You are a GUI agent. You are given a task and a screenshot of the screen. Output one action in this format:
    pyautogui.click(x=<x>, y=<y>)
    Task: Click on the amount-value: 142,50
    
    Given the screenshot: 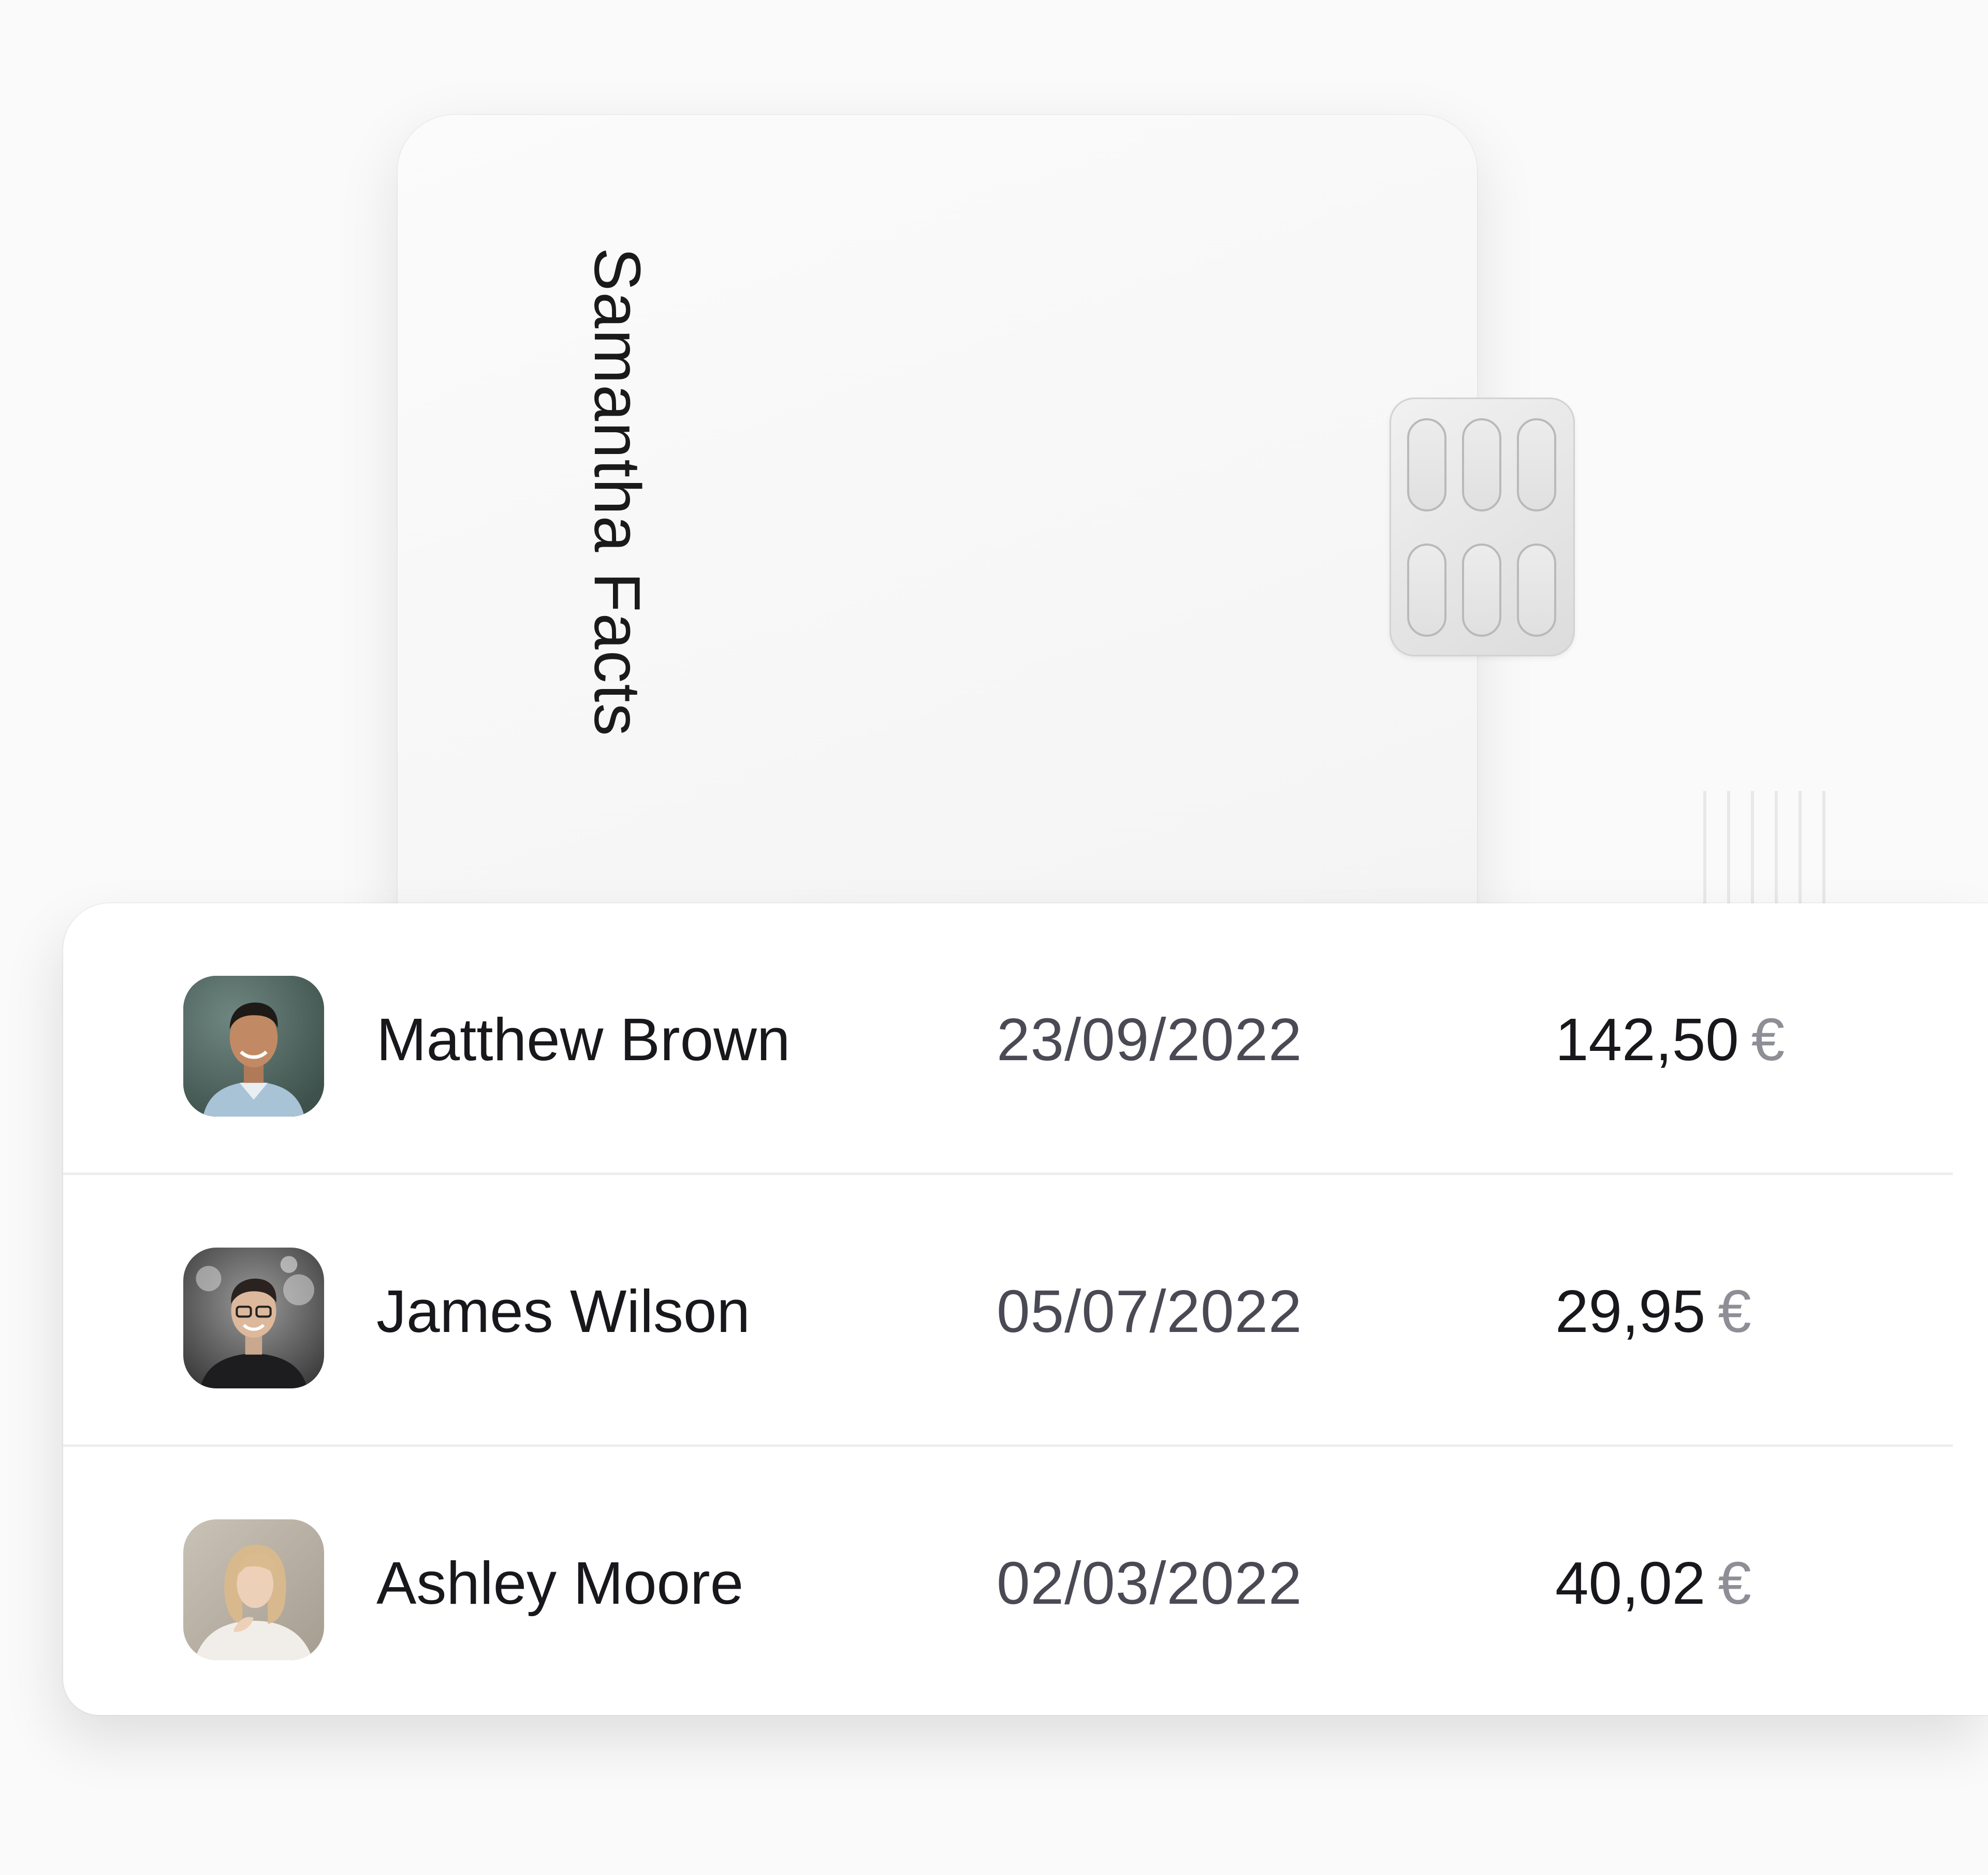 What is the action you would take?
    pyautogui.click(x=1647, y=1039)
    